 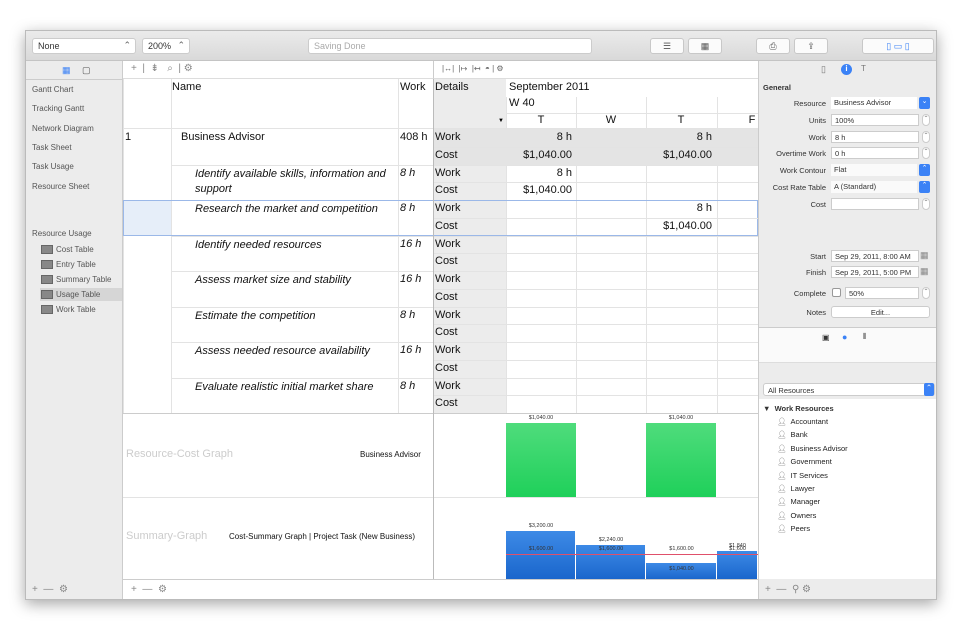 I want to click on task-name: Research the market and competition, so click(x=295, y=209).